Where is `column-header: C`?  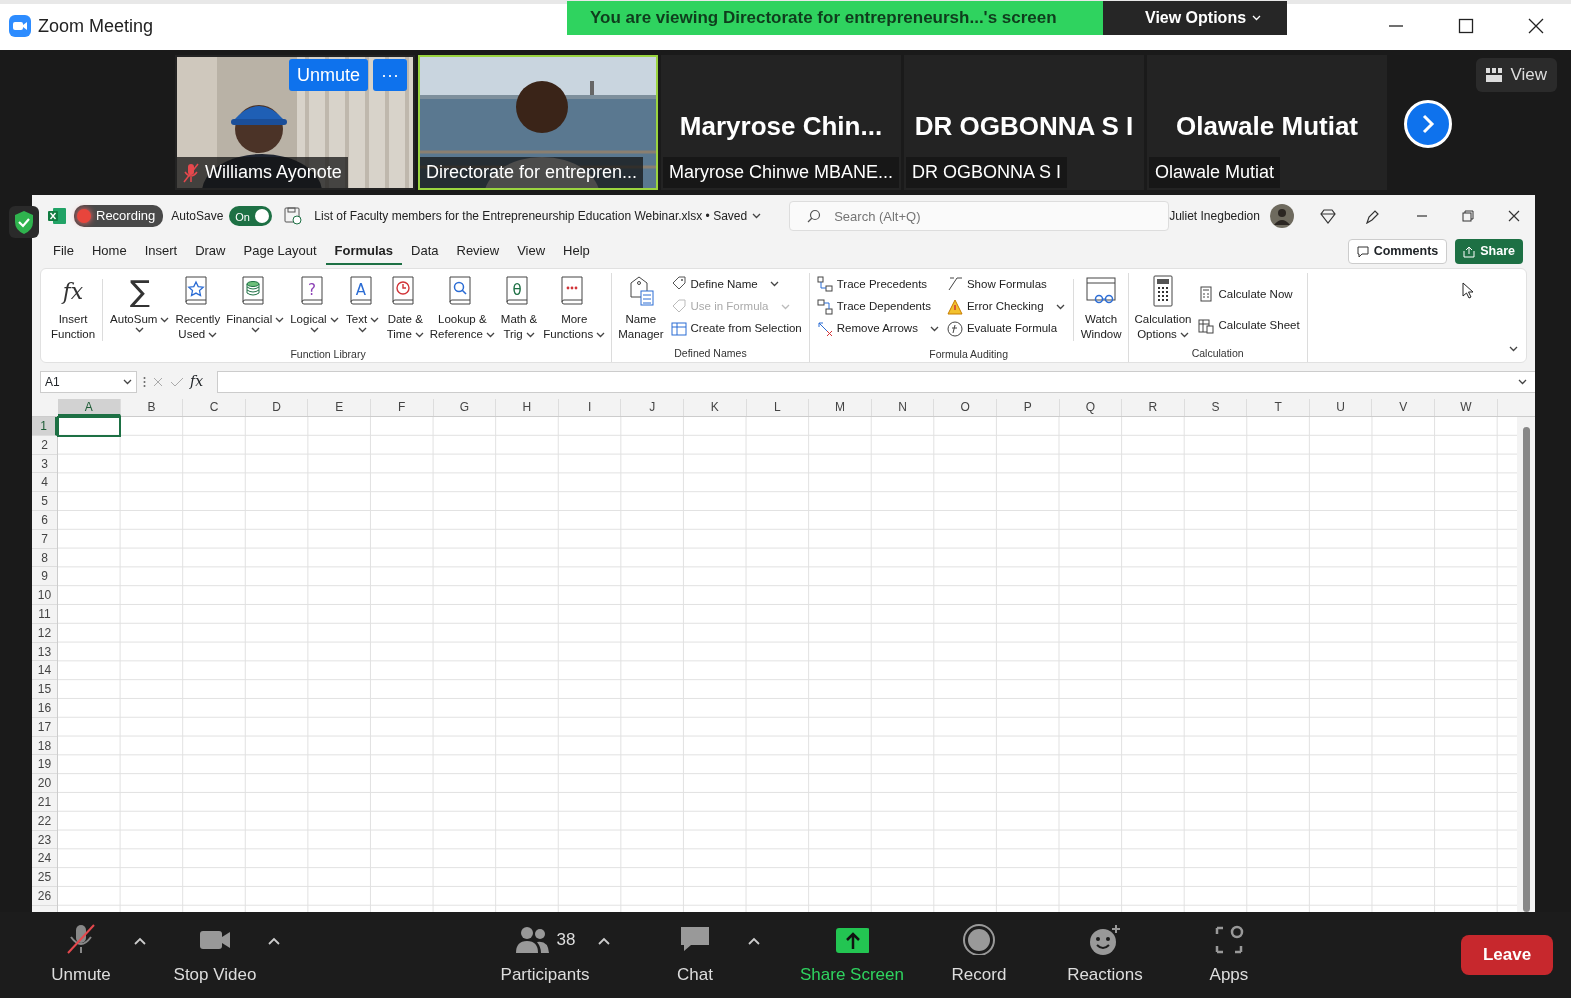
column-header: C is located at coordinates (214, 407).